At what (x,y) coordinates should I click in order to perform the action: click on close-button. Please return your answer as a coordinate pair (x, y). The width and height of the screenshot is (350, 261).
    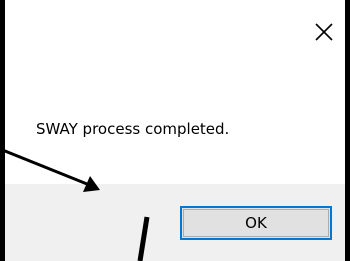
    Looking at the image, I should click on (324, 32).